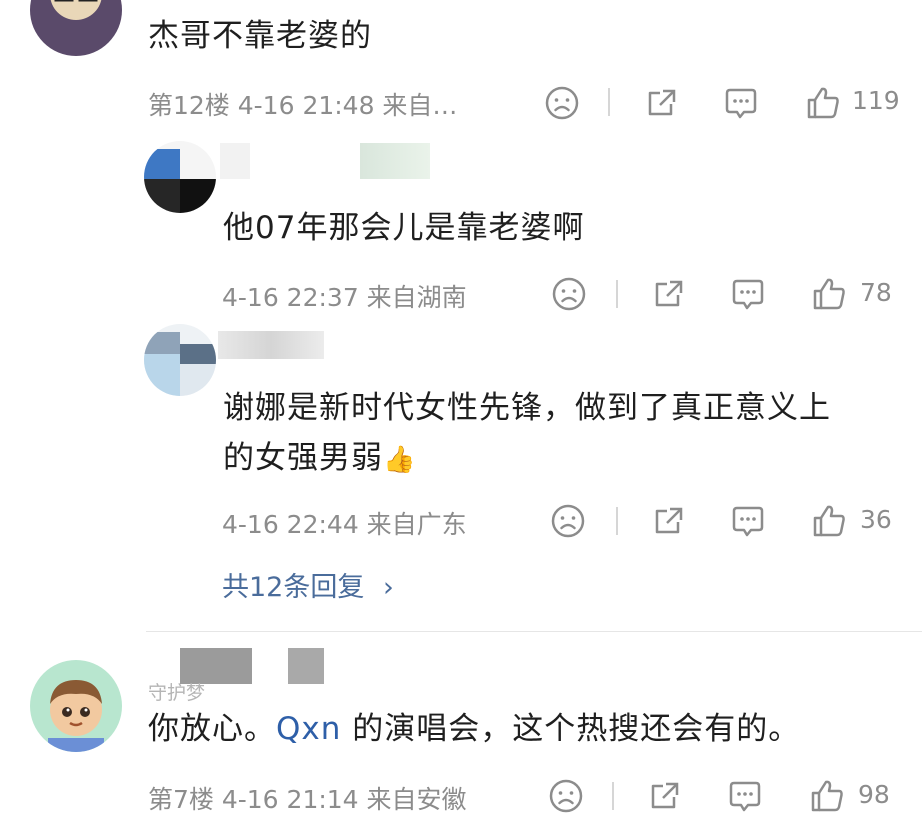 Image resolution: width=922 pixels, height=828 pixels. What do you see at coordinates (400, 460) in the screenshot?
I see `thumbs-up-emoji: 👍` at bounding box center [400, 460].